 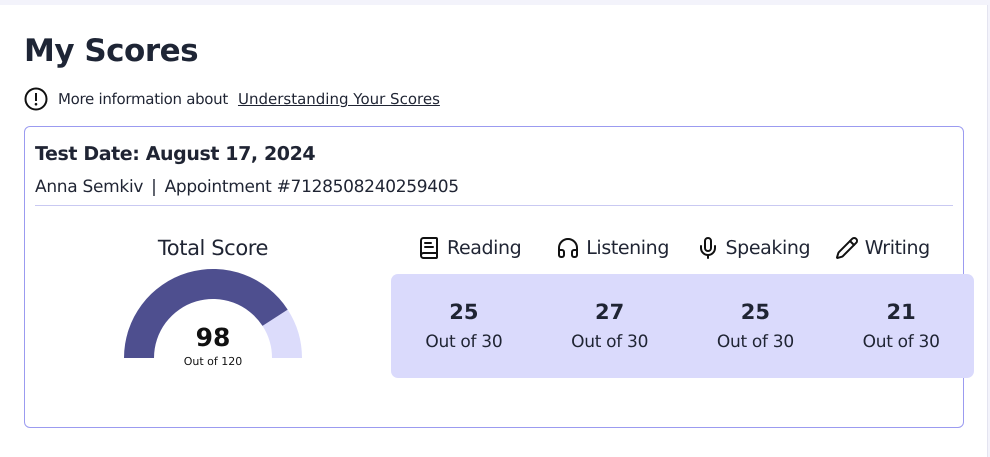 I want to click on section-score: 21, so click(x=901, y=312).